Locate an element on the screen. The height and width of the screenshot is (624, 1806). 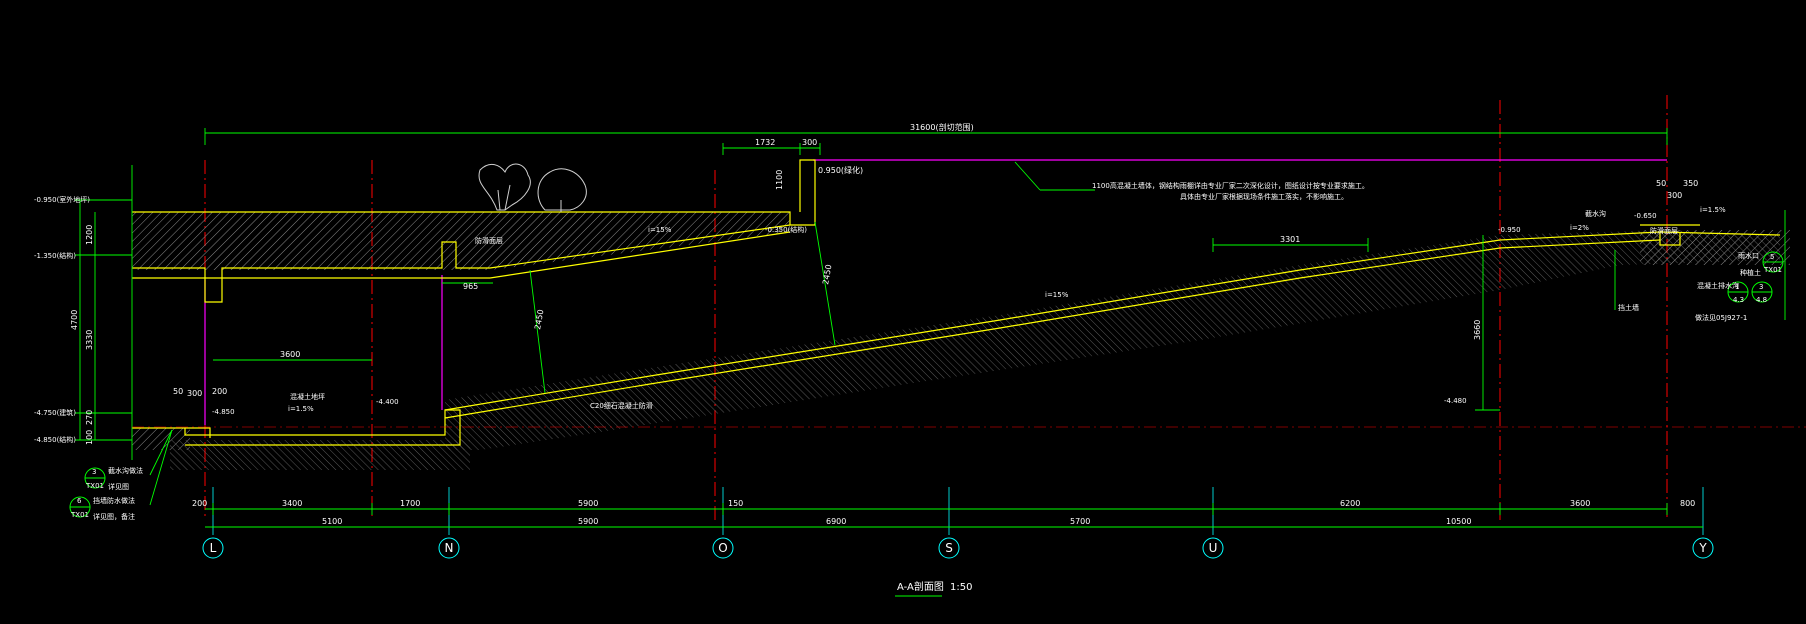
level-3: -4.750(建筑) is located at coordinates (55, 412).